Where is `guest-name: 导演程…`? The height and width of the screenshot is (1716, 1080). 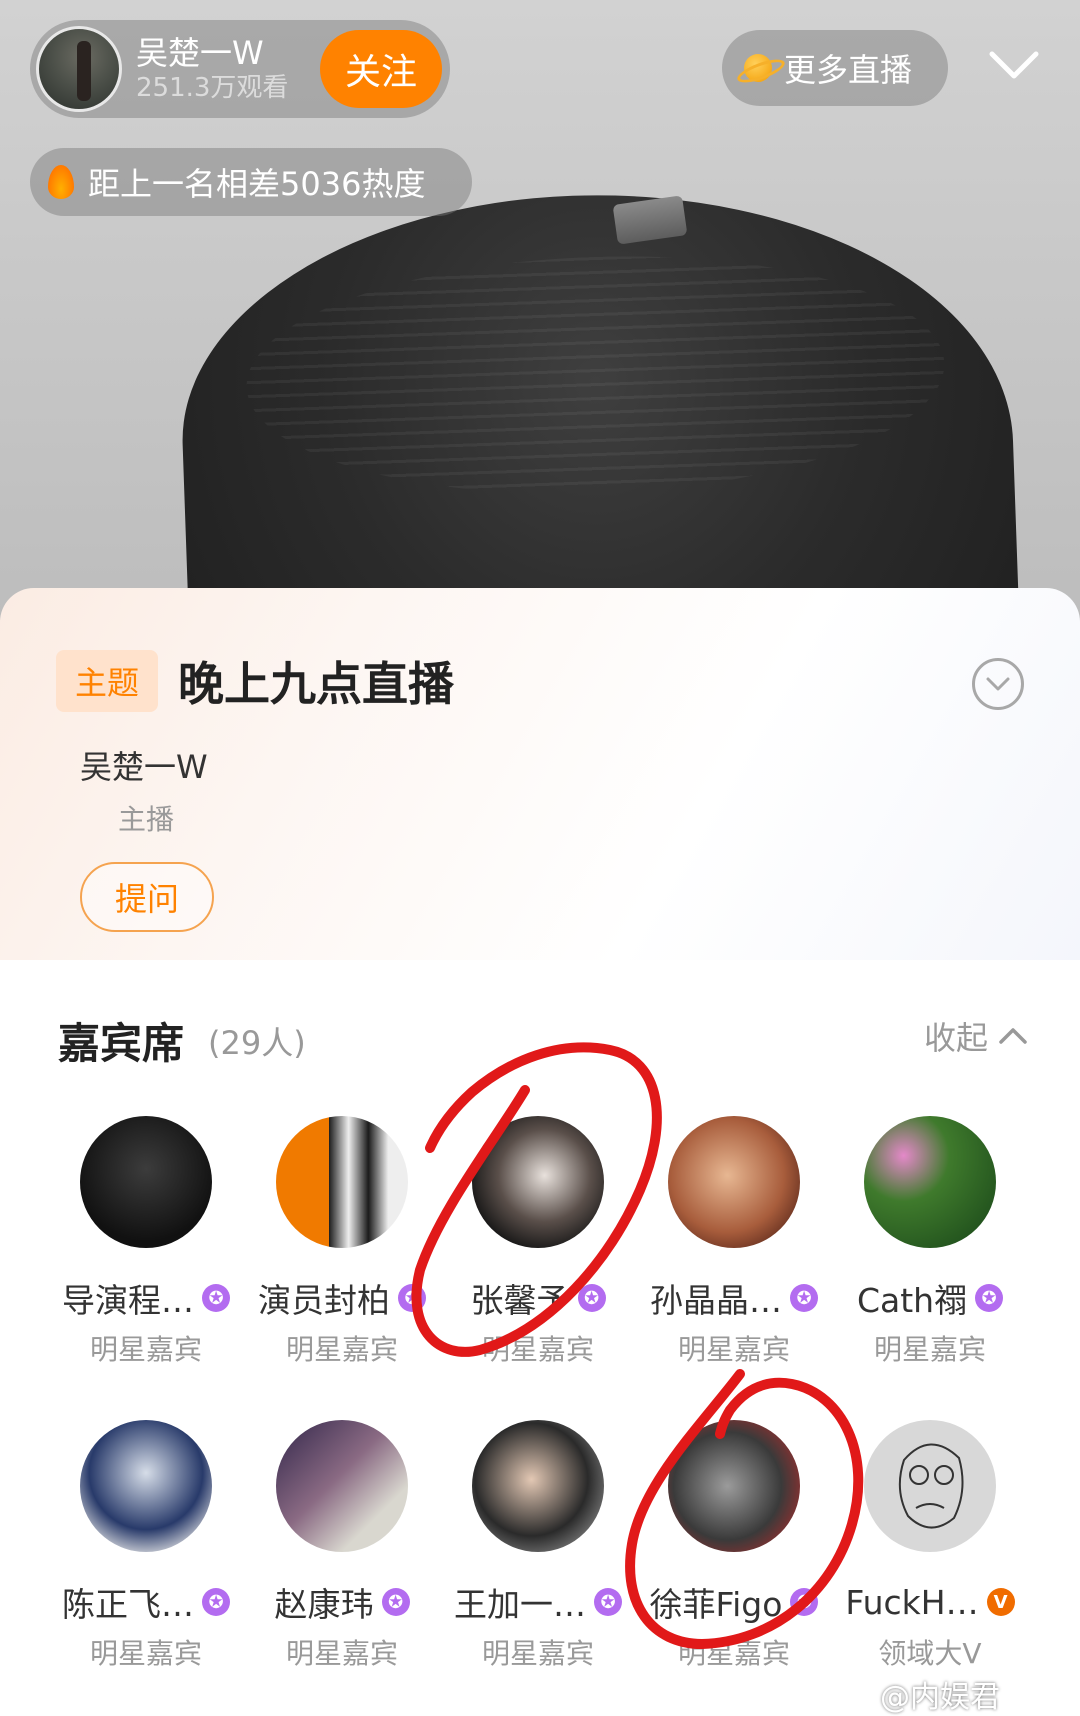 guest-name: 导演程… is located at coordinates (128, 1300).